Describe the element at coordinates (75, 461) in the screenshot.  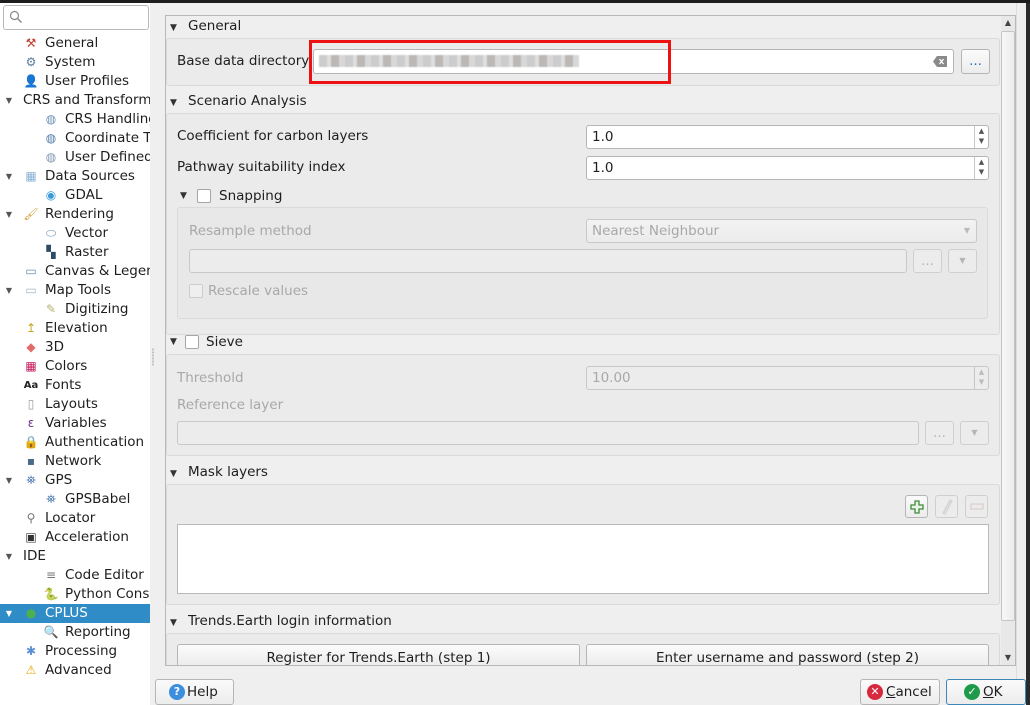
I see `sidebar-item-network: ▪ Network` at that location.